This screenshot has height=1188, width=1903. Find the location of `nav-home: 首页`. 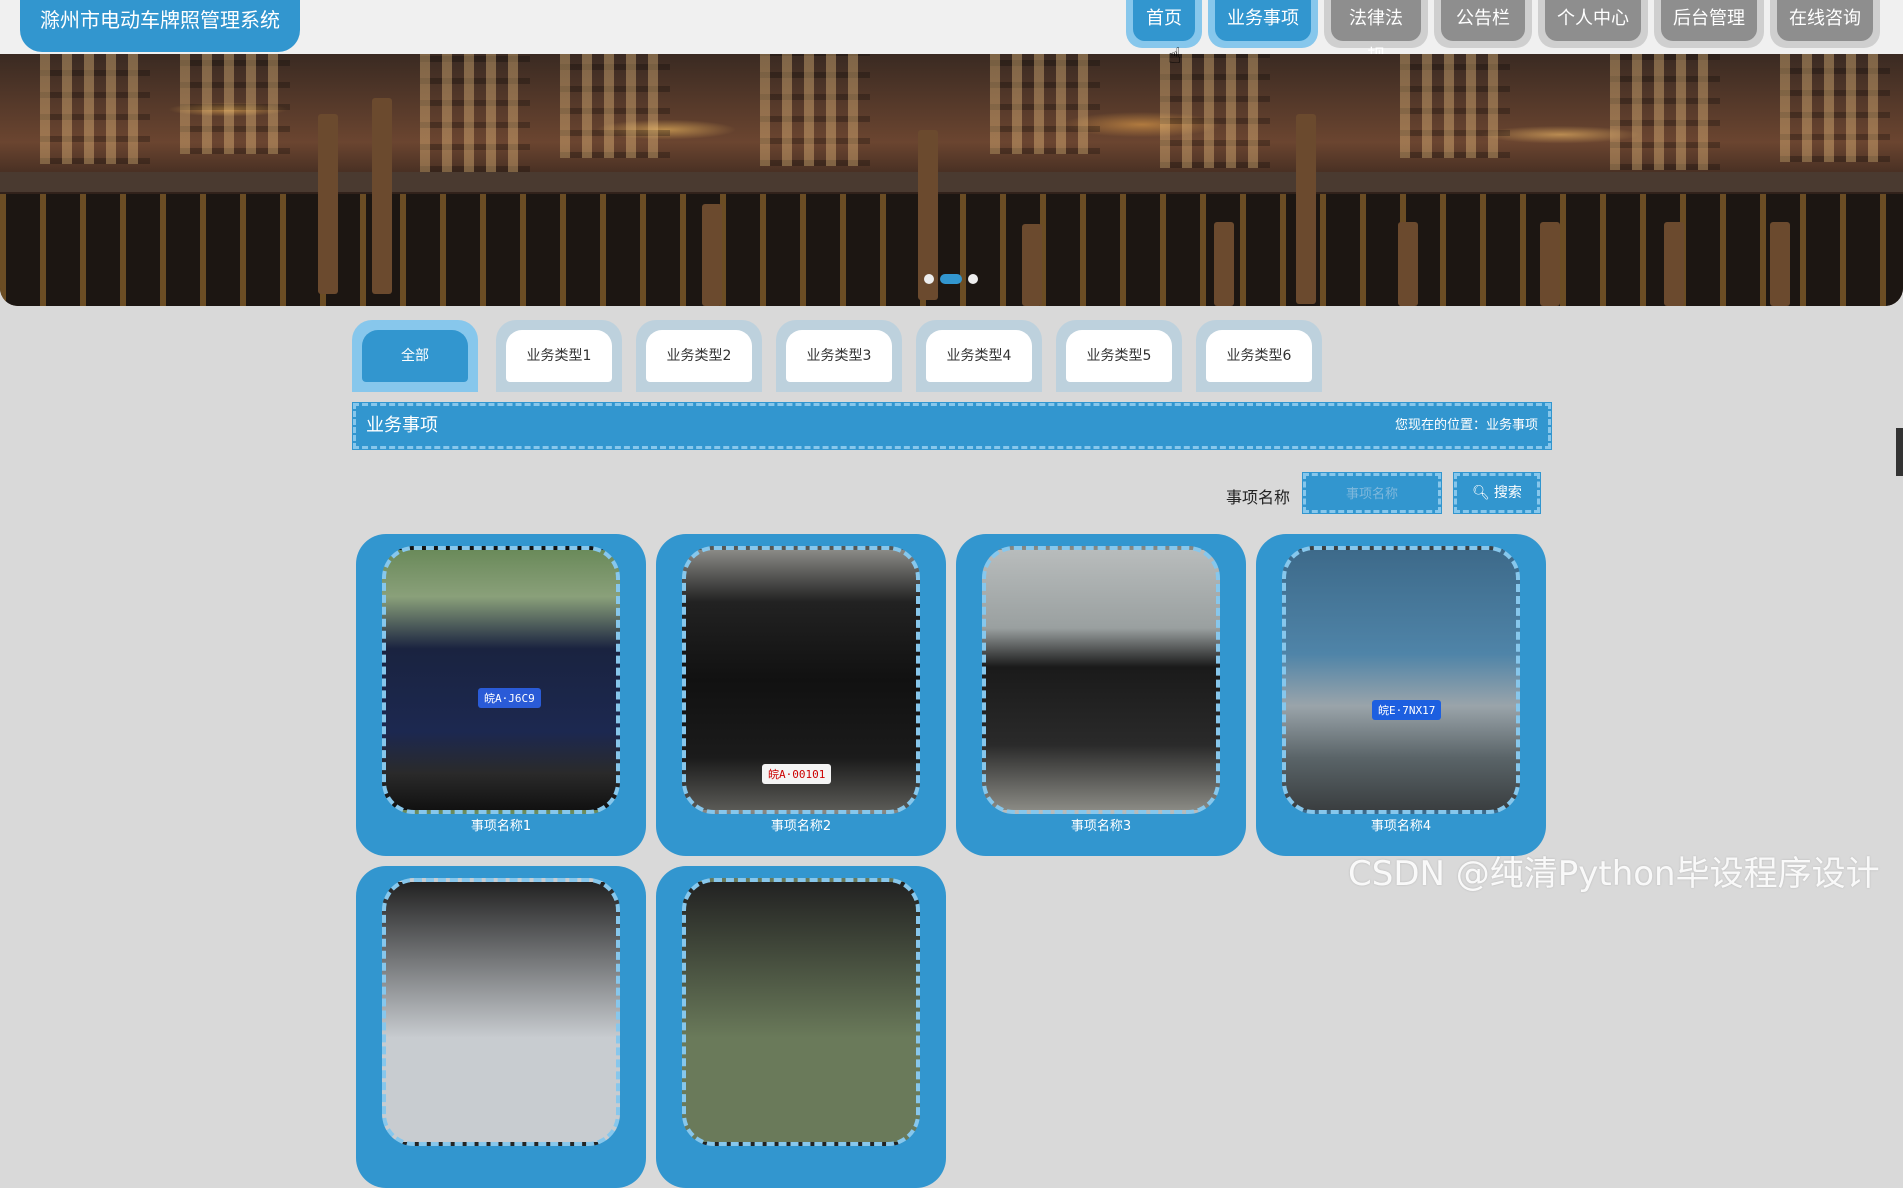

nav-home: 首页 is located at coordinates (1164, 24).